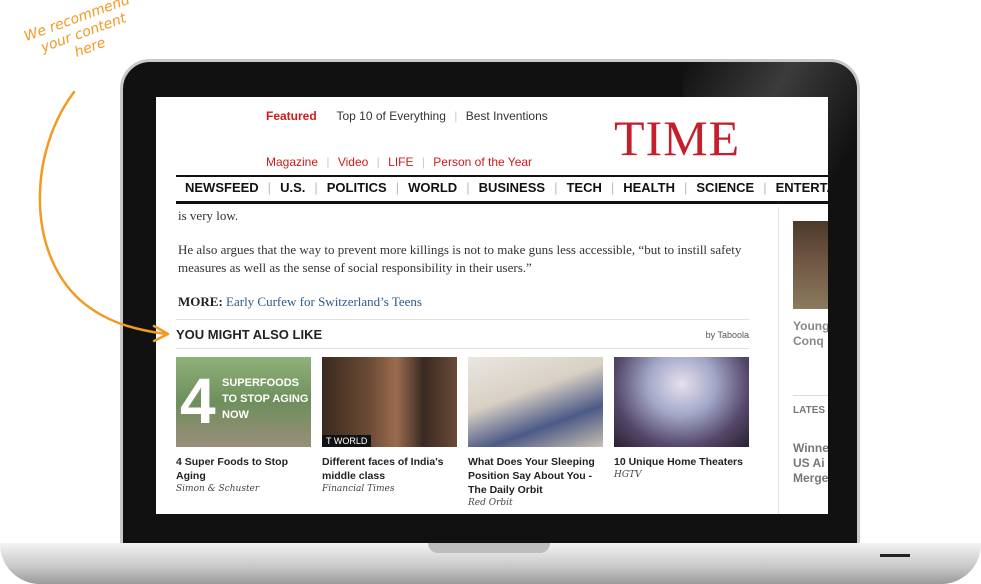  Describe the element at coordinates (727, 335) in the screenshot. I see `taboola-credit: by Taboola` at that location.